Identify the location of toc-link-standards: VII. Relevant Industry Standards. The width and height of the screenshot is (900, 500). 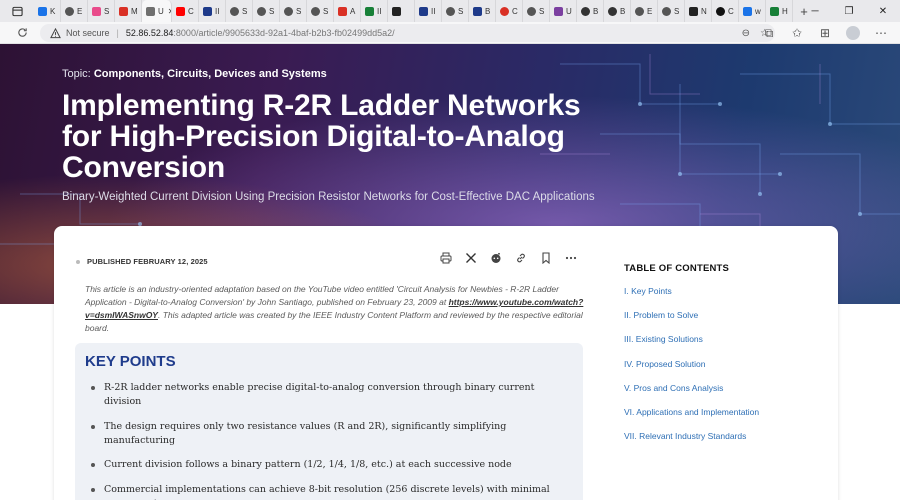
(724, 436).